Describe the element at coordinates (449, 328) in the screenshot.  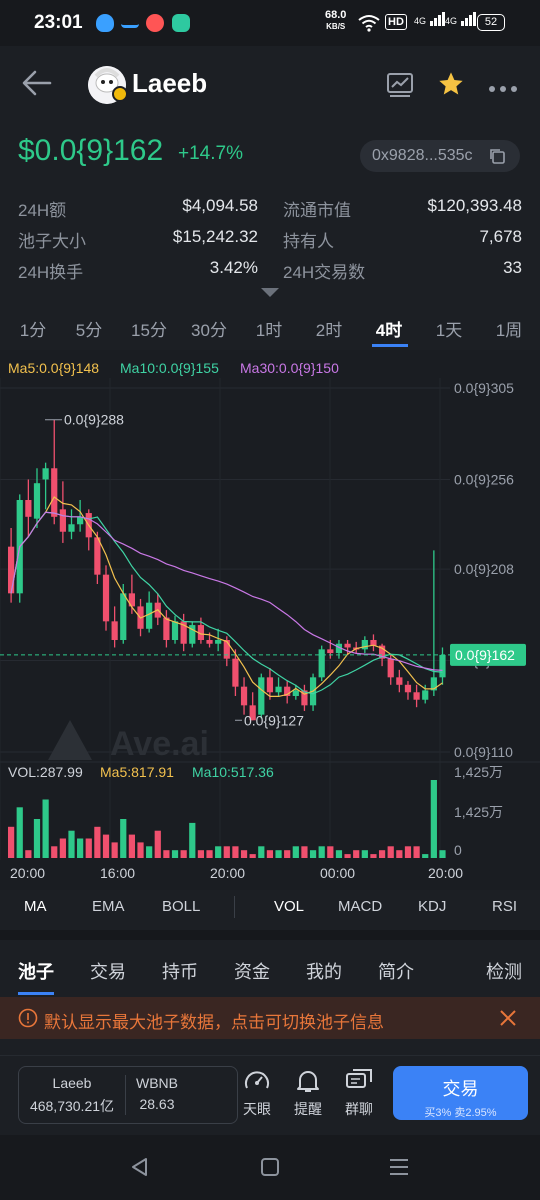
I see `timeframe-tab: 1天` at that location.